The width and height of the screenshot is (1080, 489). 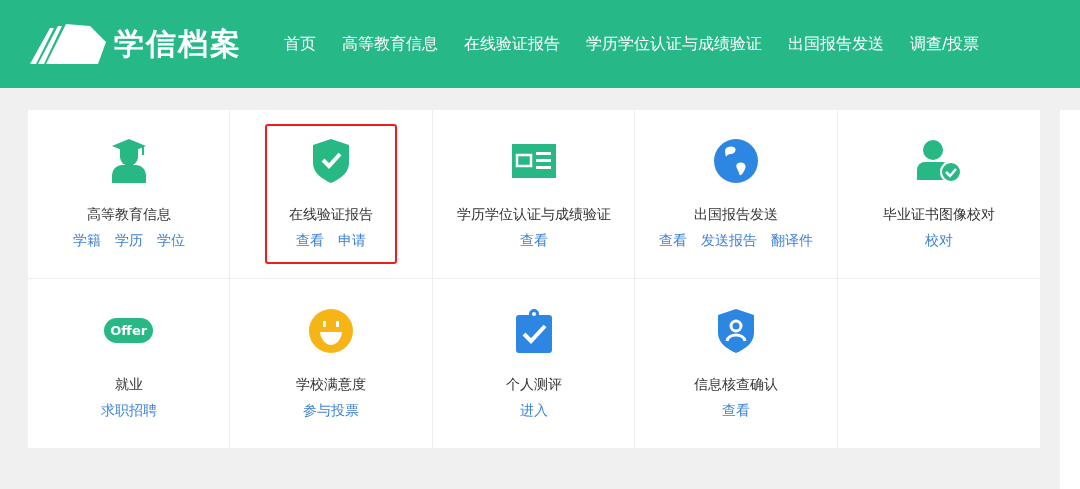 What do you see at coordinates (736, 384) in the screenshot?
I see `tile-title: 信息核查确认` at bounding box center [736, 384].